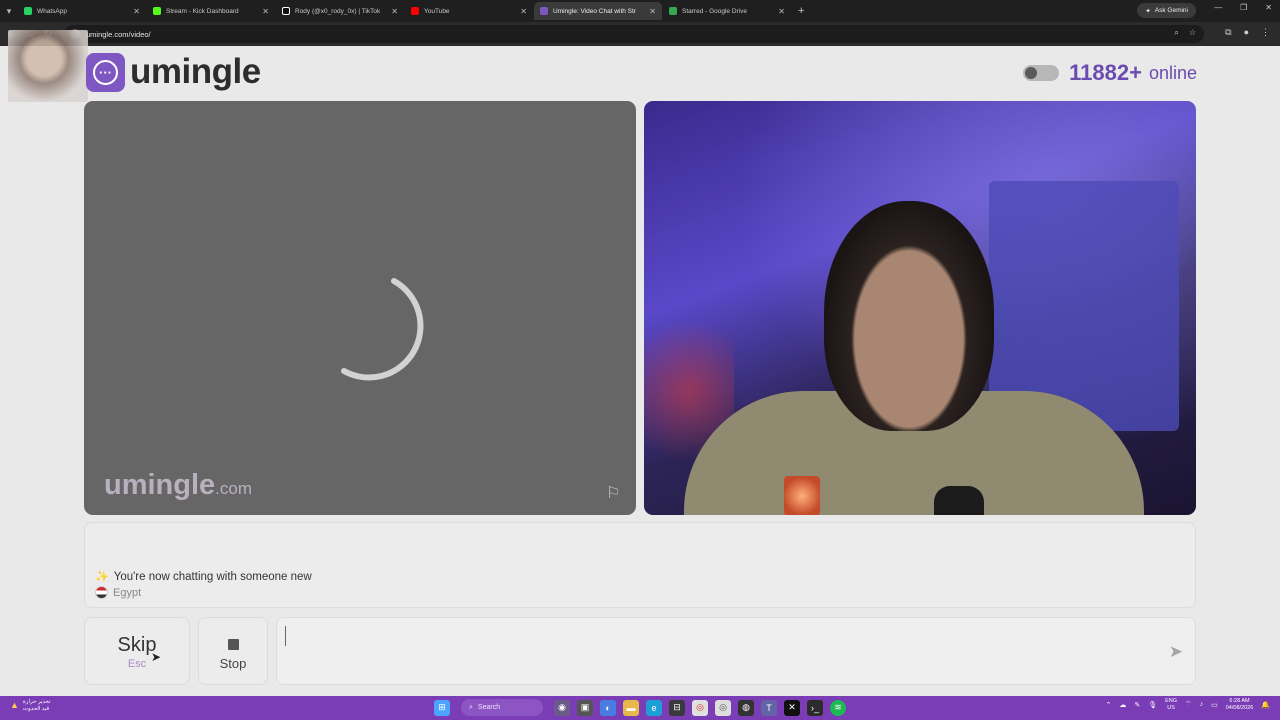 The width and height of the screenshot is (1280, 720). I want to click on tab-label: YouTube, so click(437, 11).